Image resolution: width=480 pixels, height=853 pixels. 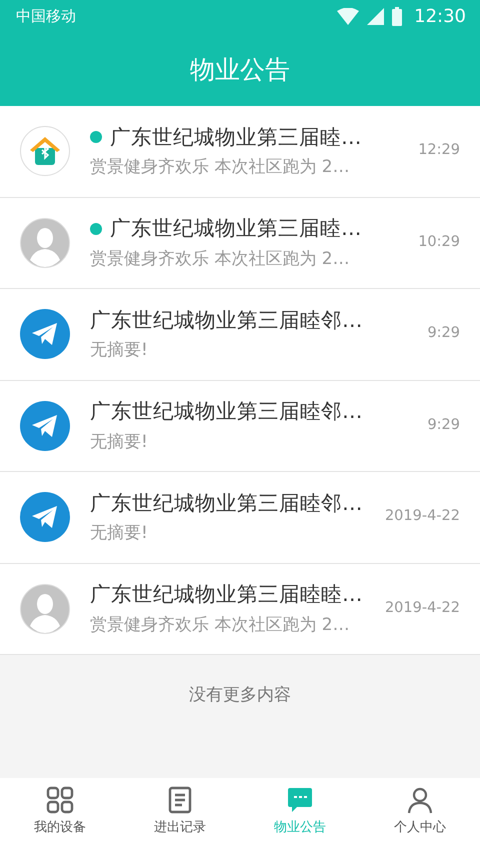 I want to click on nav-tab: 我的设备, so click(x=60, y=815).